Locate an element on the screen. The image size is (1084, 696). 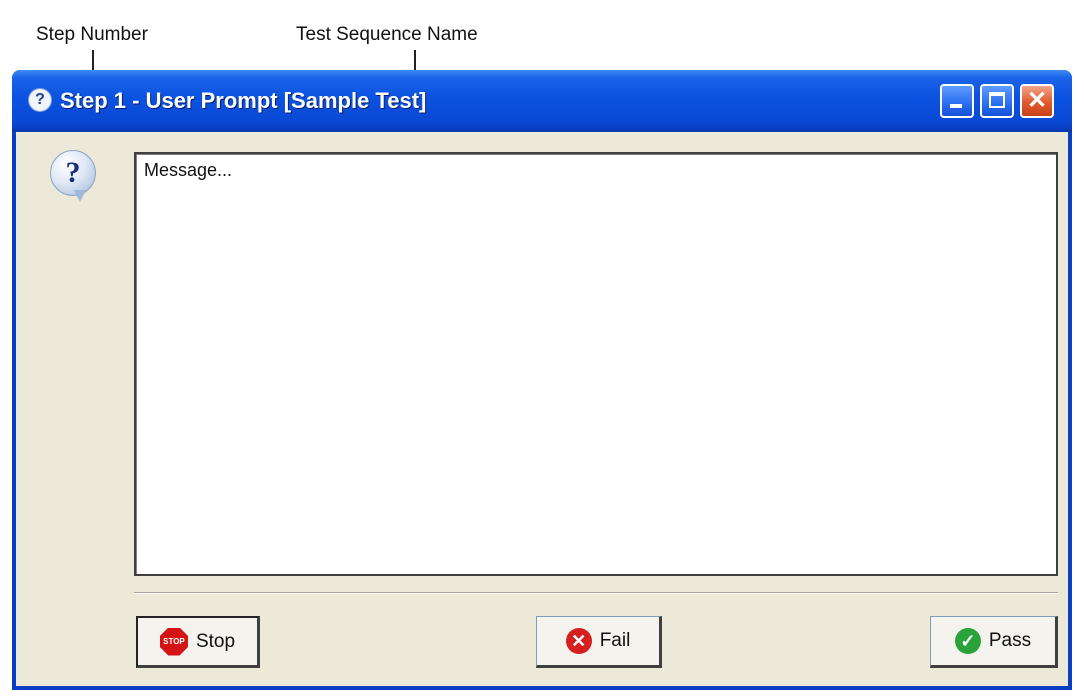
minimize-button is located at coordinates (957, 101).